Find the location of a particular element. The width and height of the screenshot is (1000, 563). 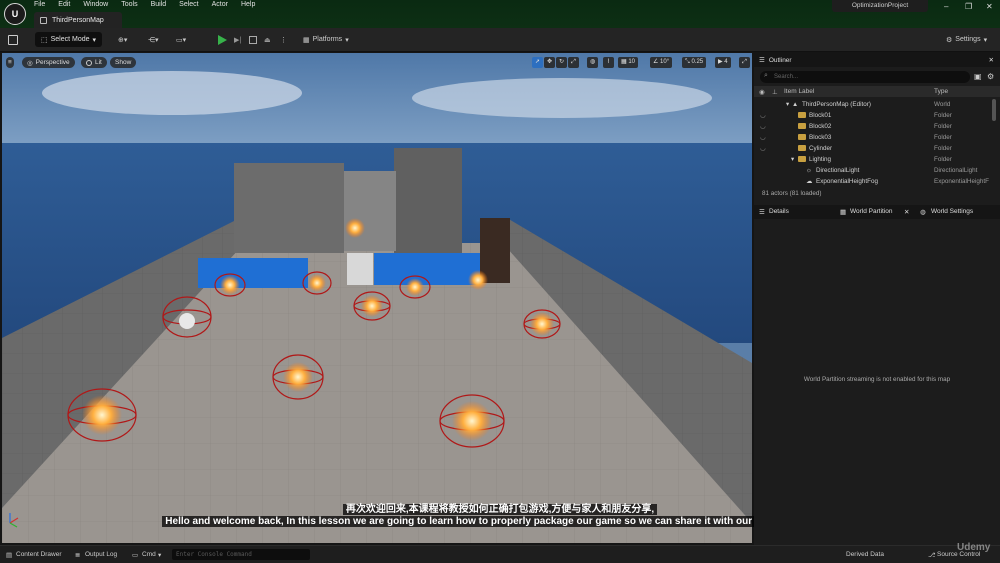

terminal-icon: ▭ is located at coordinates (135, 555).